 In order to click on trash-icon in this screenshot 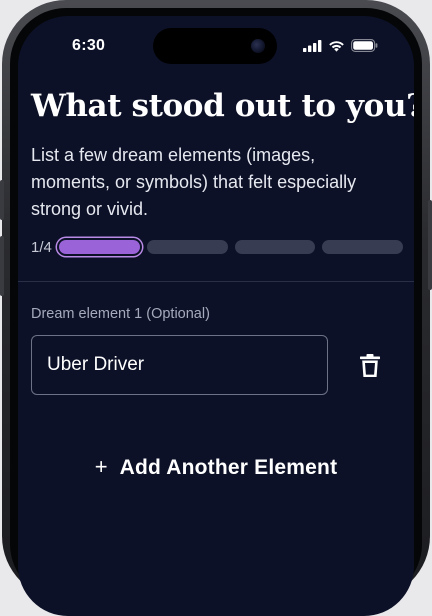, I will do `click(370, 365)`.